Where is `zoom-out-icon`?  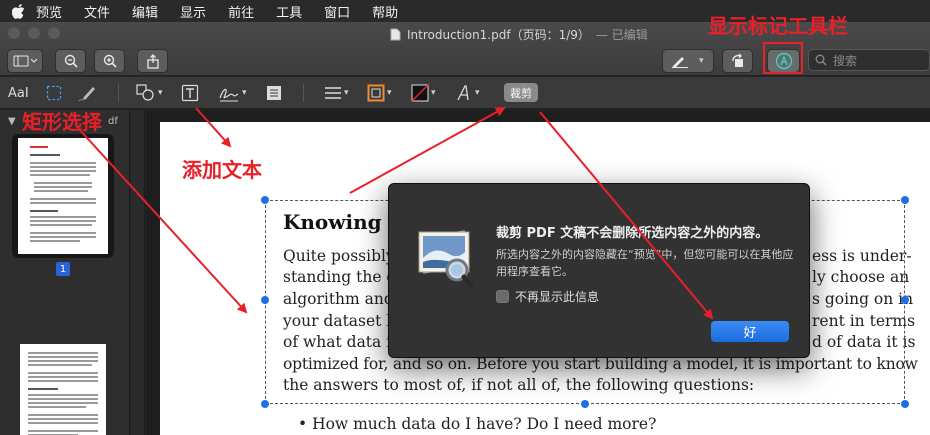
zoom-out-icon is located at coordinates (71, 61).